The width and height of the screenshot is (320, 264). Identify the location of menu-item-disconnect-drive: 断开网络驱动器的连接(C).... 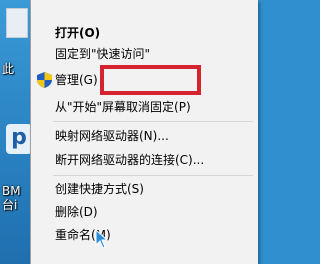
(145, 160).